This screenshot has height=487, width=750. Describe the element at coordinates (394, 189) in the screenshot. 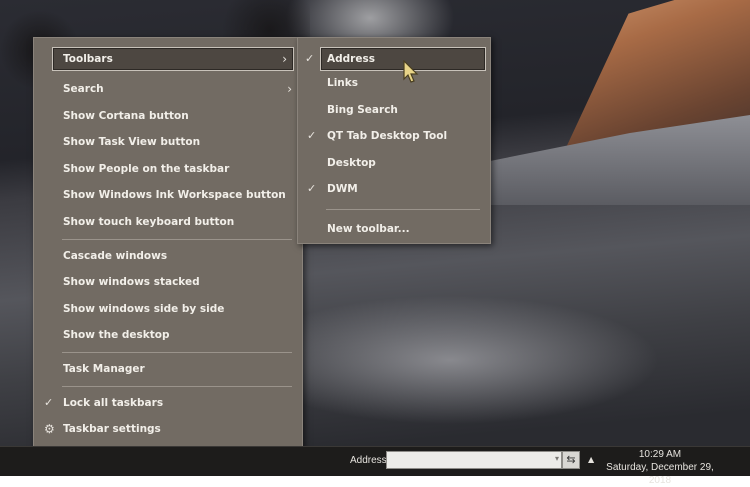

I see `submenu-item-dwm: ✓ DWM` at that location.